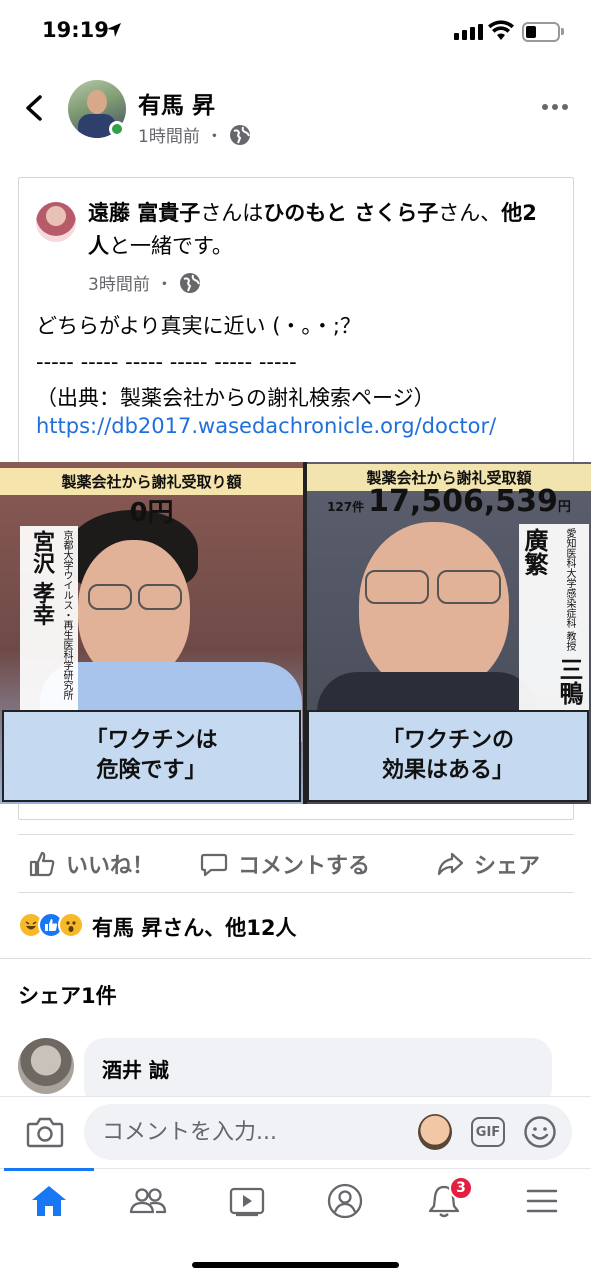 The width and height of the screenshot is (591, 1280). I want to click on tab-profile, so click(345, 1201).